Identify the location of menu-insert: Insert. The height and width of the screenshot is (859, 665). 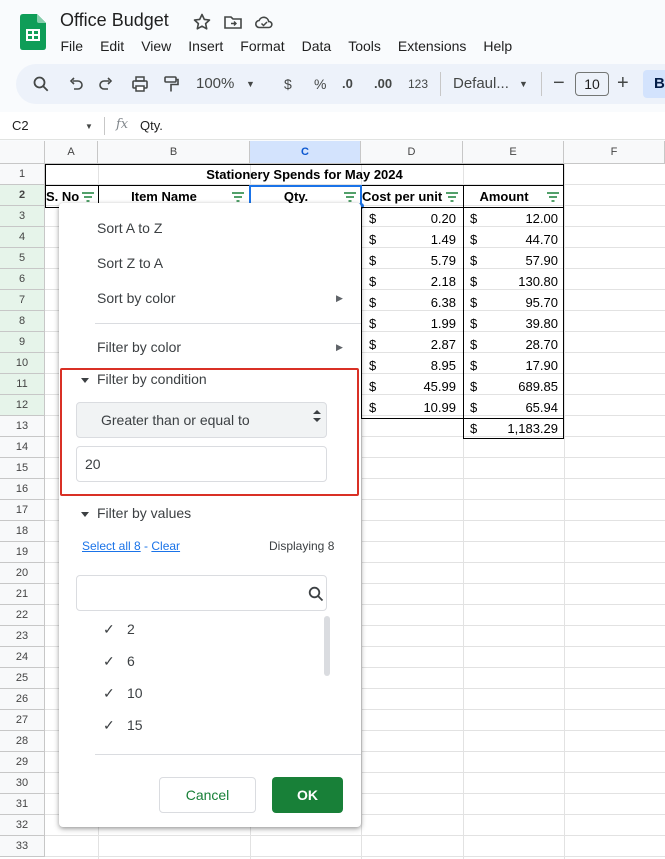
(206, 46).